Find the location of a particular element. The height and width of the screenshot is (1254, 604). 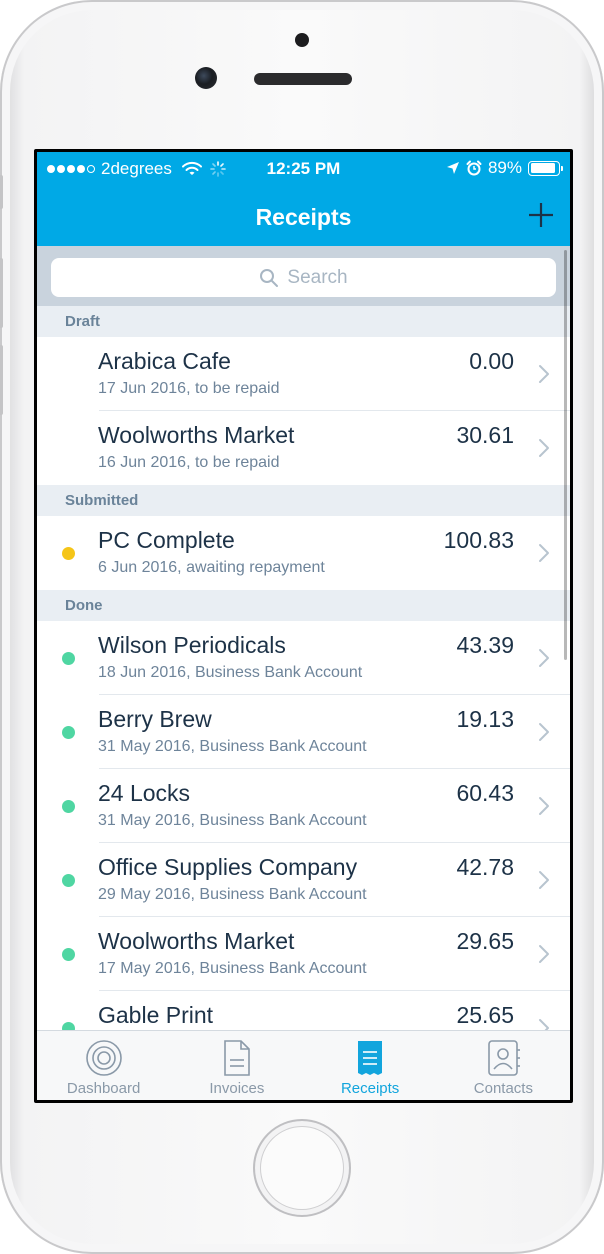

receipt-detail: 17 May 2016, Business Bank Account is located at coordinates (232, 968).